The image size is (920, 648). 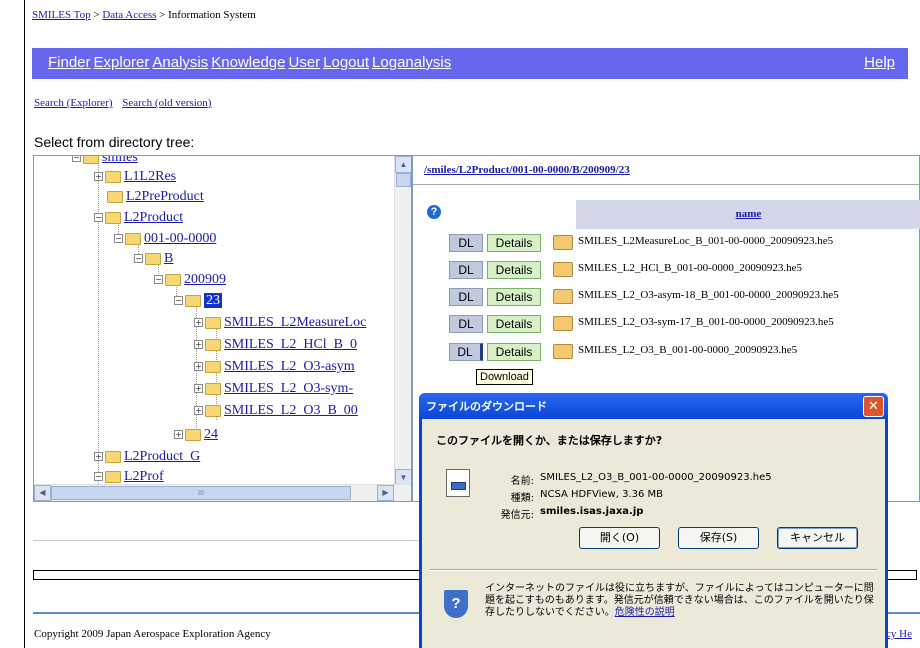 What do you see at coordinates (666, 184) in the screenshot?
I see `divider` at bounding box center [666, 184].